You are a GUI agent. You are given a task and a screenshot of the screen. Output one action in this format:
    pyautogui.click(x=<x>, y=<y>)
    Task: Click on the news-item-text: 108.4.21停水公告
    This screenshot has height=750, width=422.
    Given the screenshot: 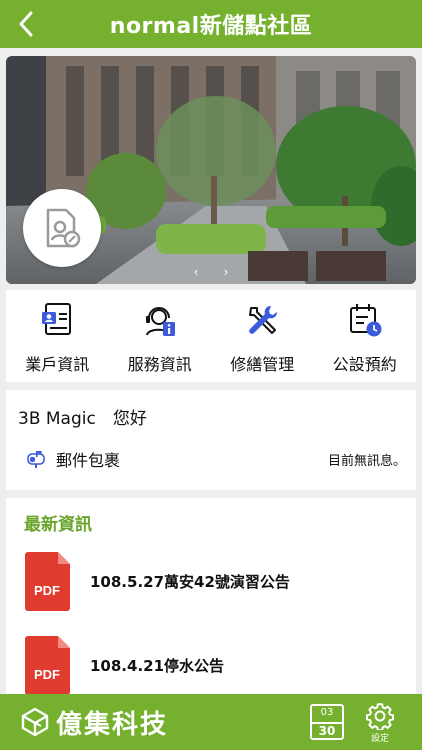 What is the action you would take?
    pyautogui.click(x=157, y=665)
    